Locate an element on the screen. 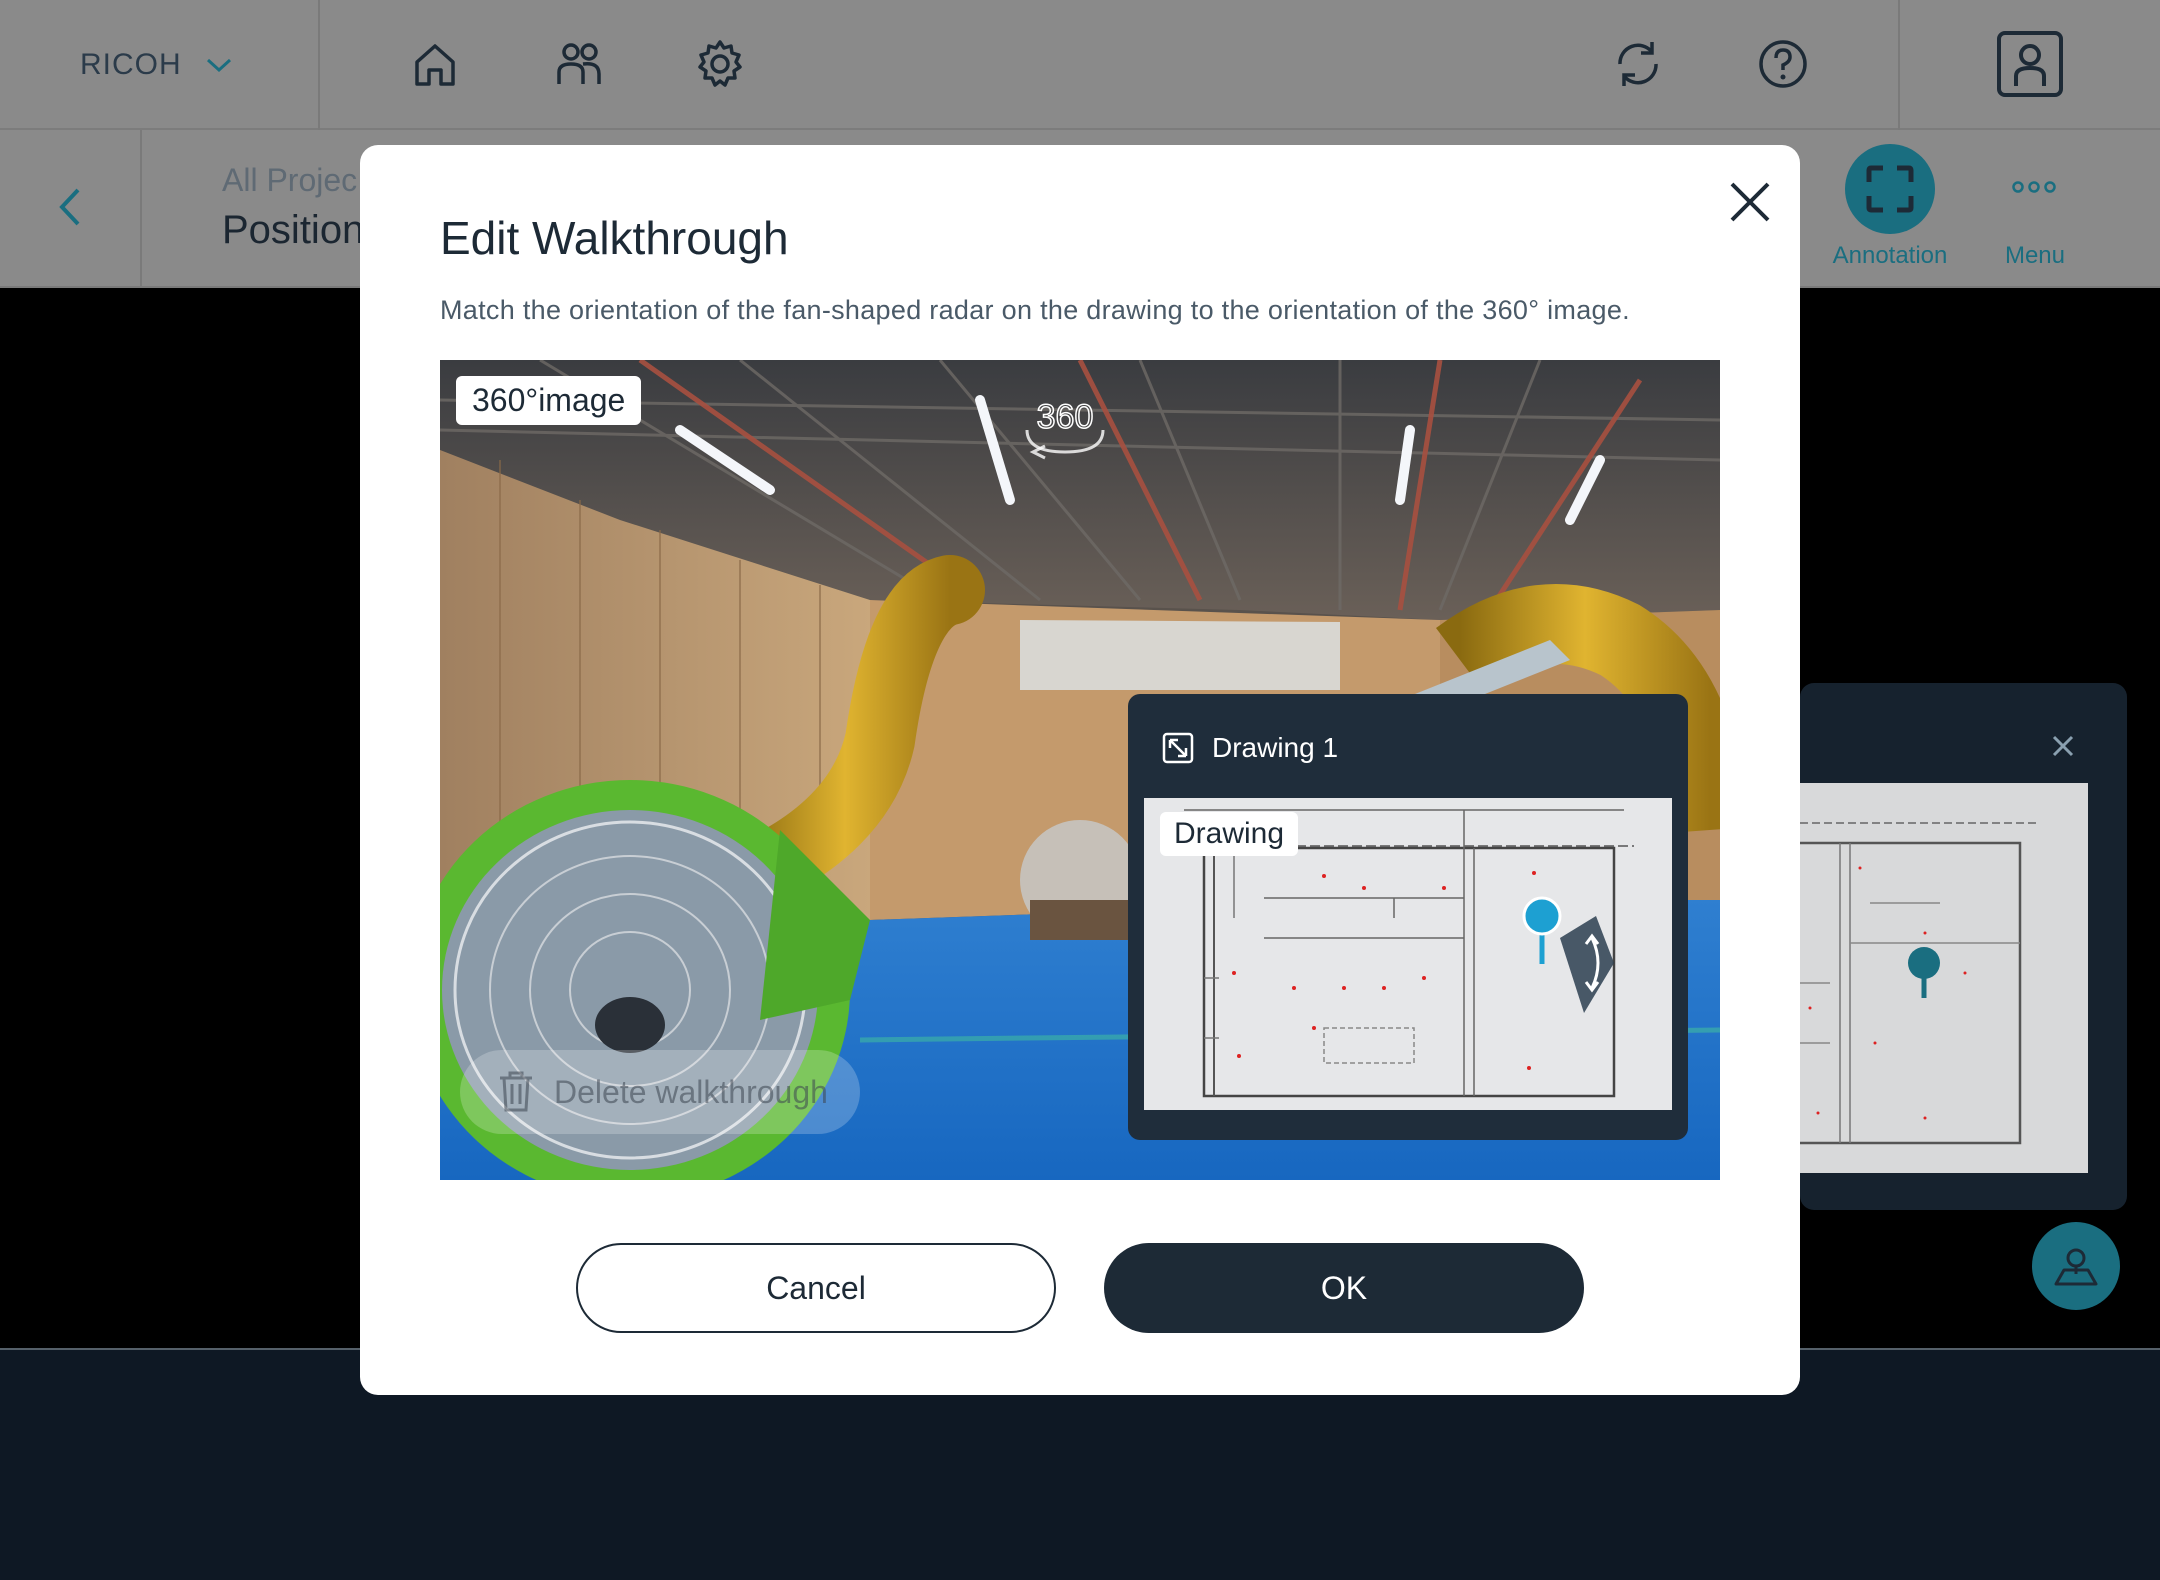  rotate-360-icon: 360 is located at coordinates (1065, 430).